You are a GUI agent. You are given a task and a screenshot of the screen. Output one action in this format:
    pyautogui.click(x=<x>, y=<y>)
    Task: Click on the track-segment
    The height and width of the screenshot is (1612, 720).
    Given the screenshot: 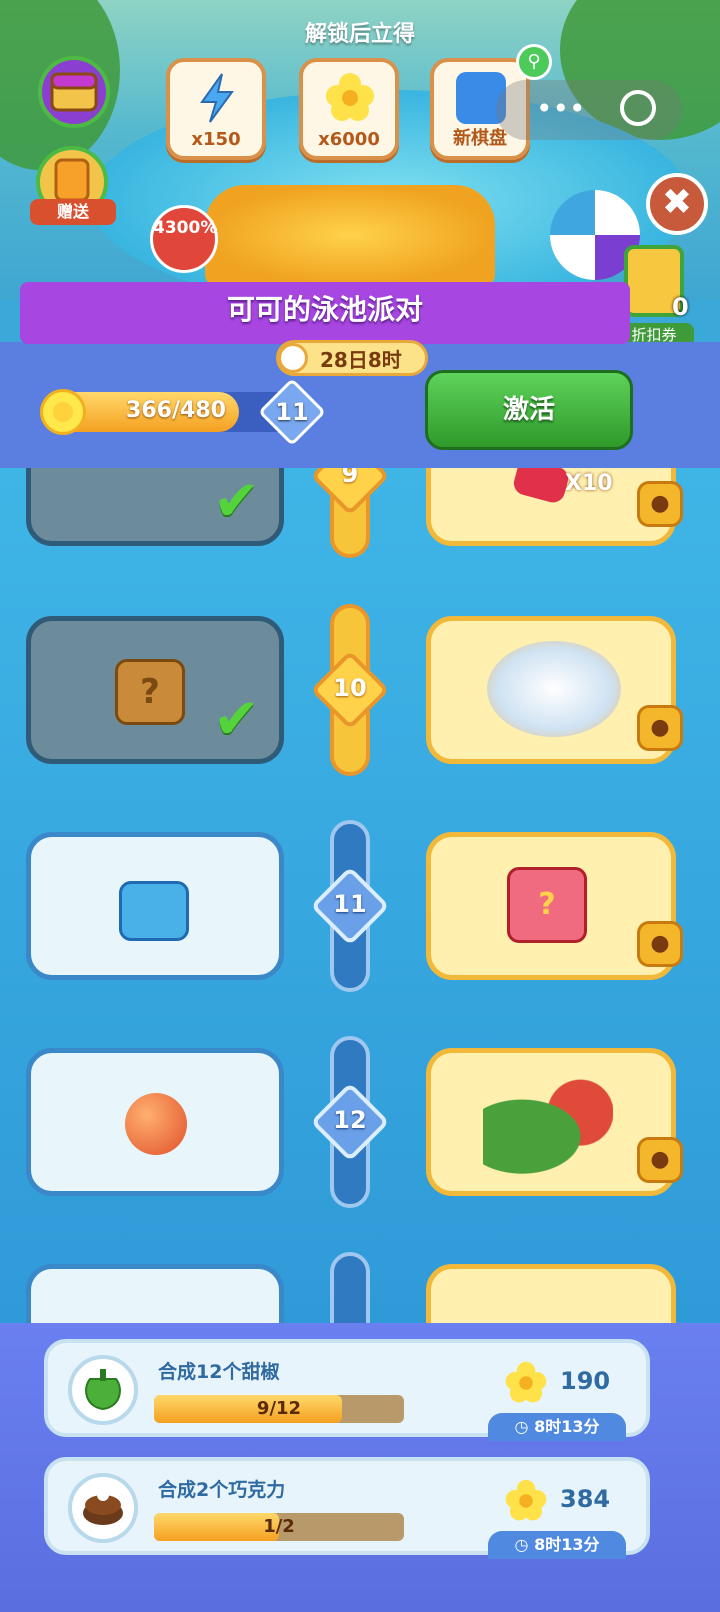 What is the action you would take?
    pyautogui.click(x=350, y=1287)
    